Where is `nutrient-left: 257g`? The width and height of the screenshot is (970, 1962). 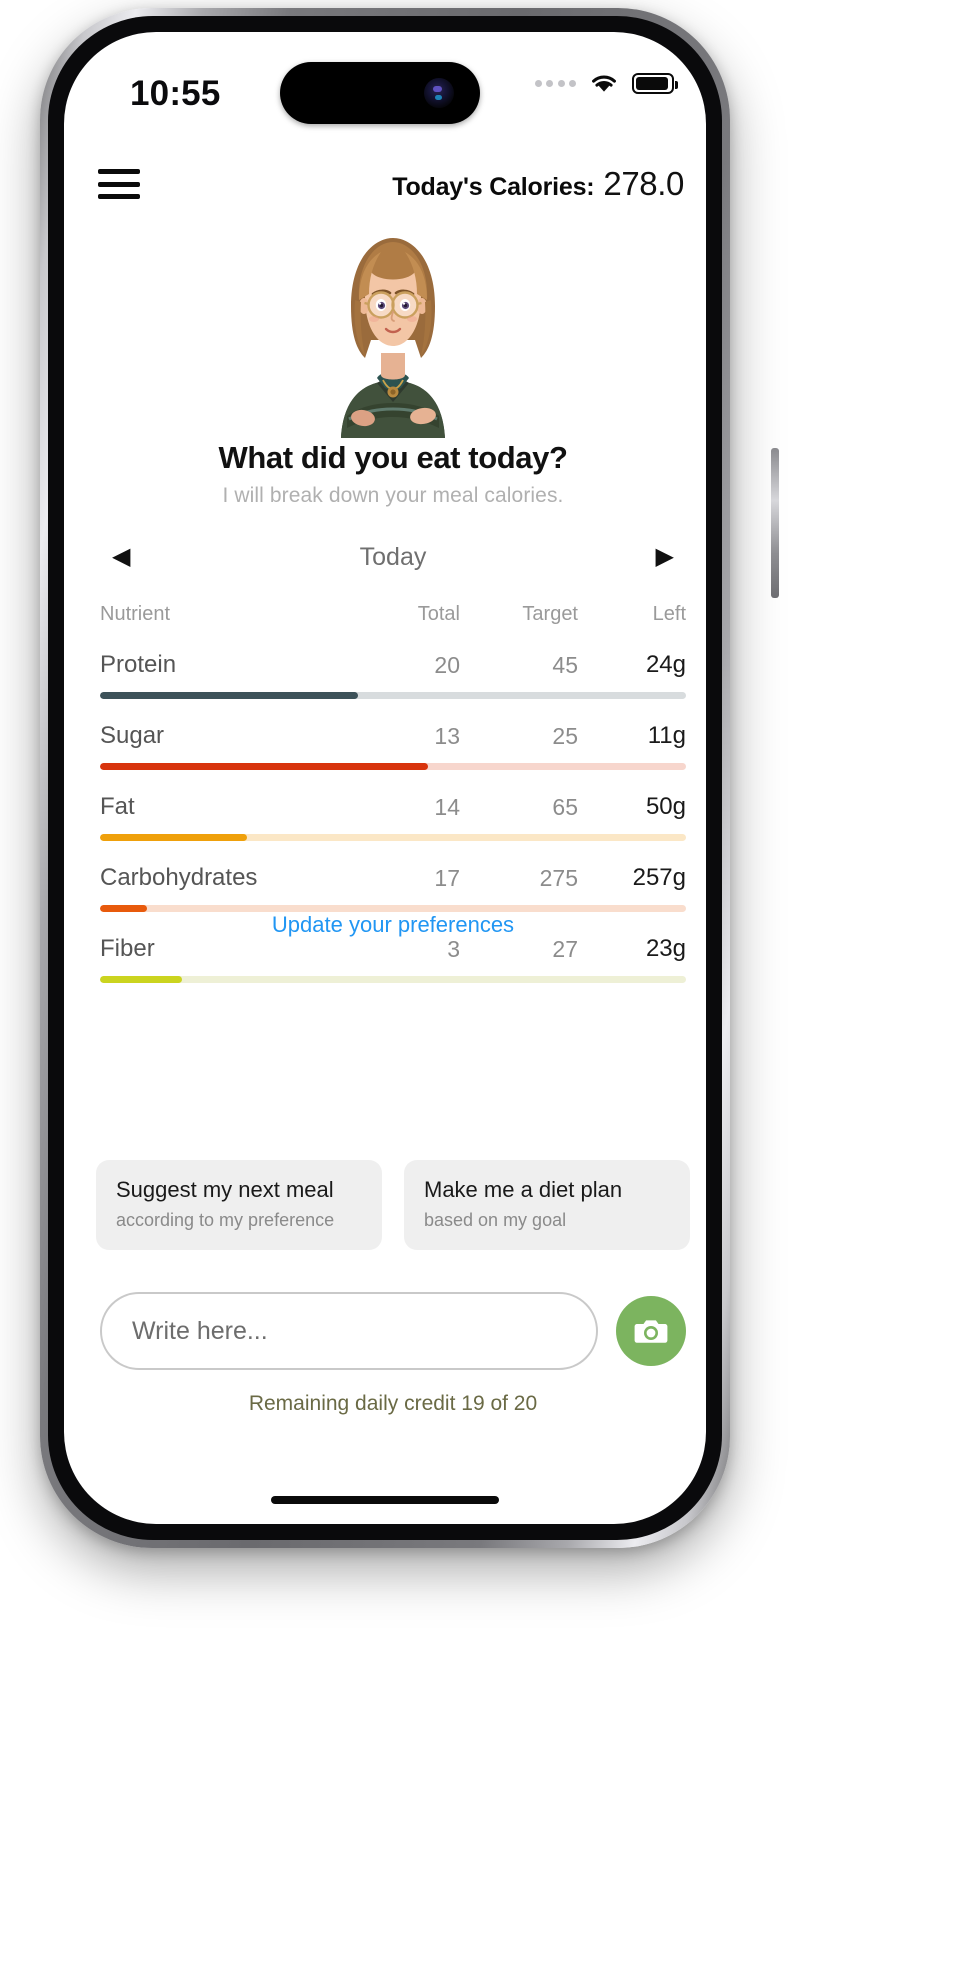
nutrient-left: 257g is located at coordinates (659, 877).